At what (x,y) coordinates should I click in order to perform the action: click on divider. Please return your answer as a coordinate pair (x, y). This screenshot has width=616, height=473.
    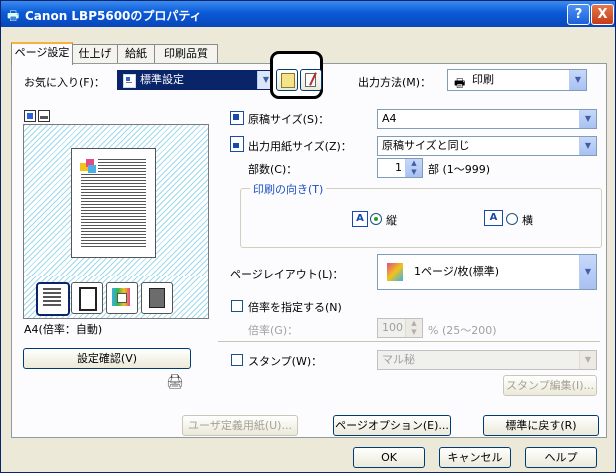
    Looking at the image, I should click on (409, 341).